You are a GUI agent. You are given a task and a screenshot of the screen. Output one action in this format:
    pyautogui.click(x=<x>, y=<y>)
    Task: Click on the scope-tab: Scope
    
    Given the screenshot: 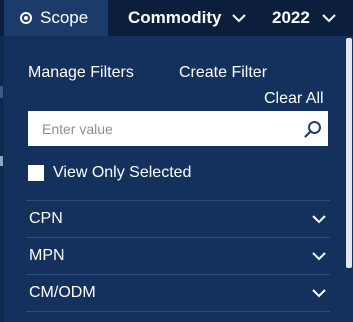 What is the action you would take?
    pyautogui.click(x=56, y=18)
    